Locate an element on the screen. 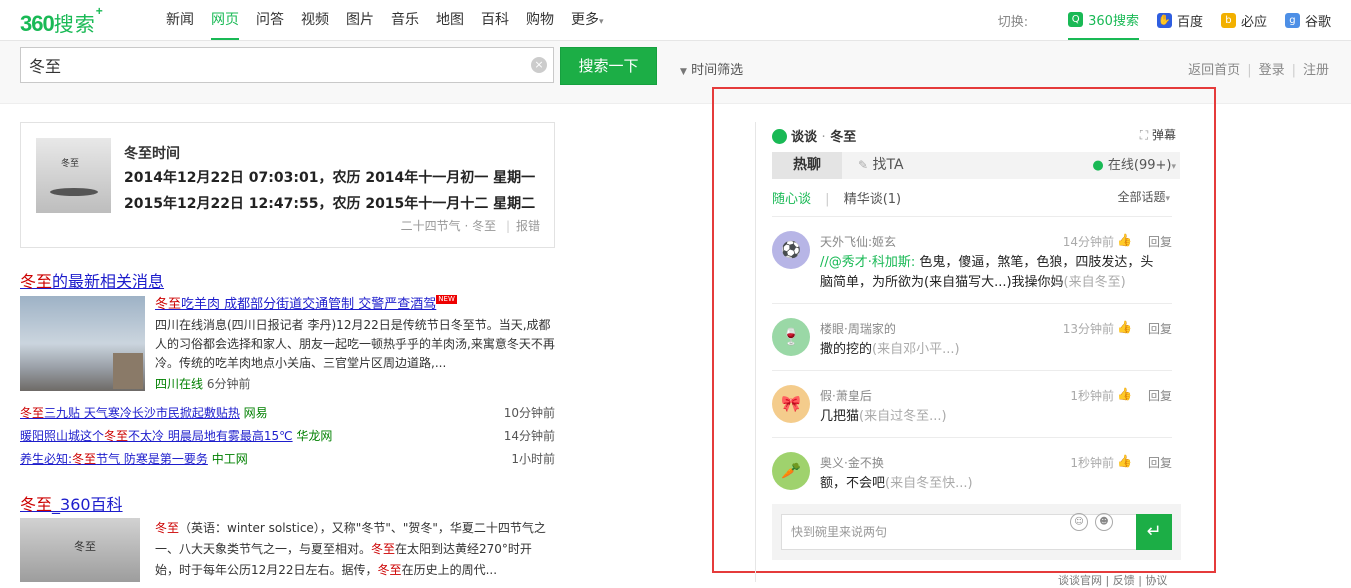 The image size is (1351, 588). news-headline: 冬至吃羊肉 成都部分街道交通管制 交警严查酒驾 is located at coordinates (295, 304).